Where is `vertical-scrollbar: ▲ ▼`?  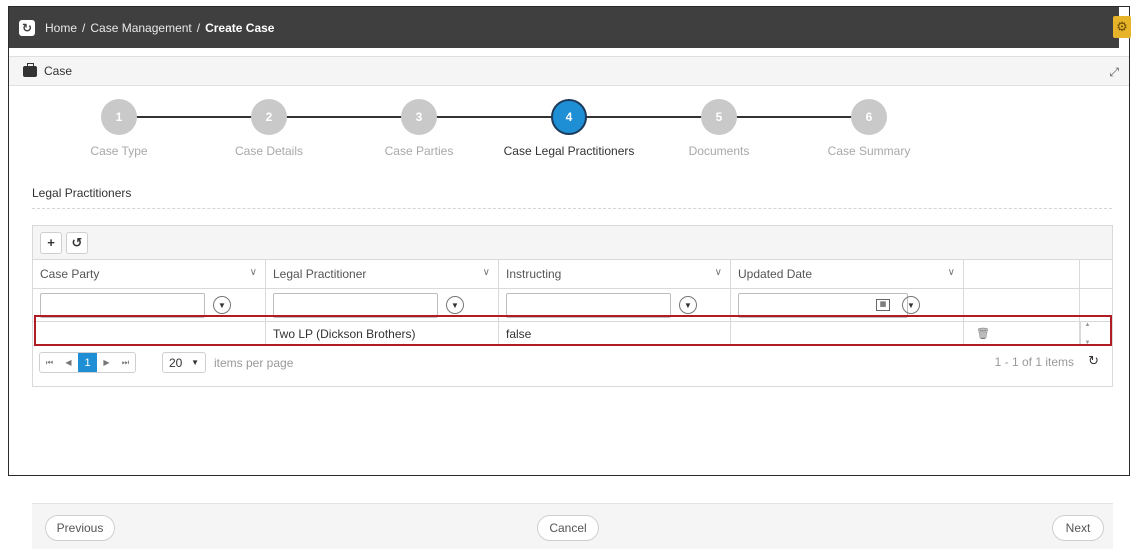 vertical-scrollbar: ▲ ▼ is located at coordinates (1087, 334).